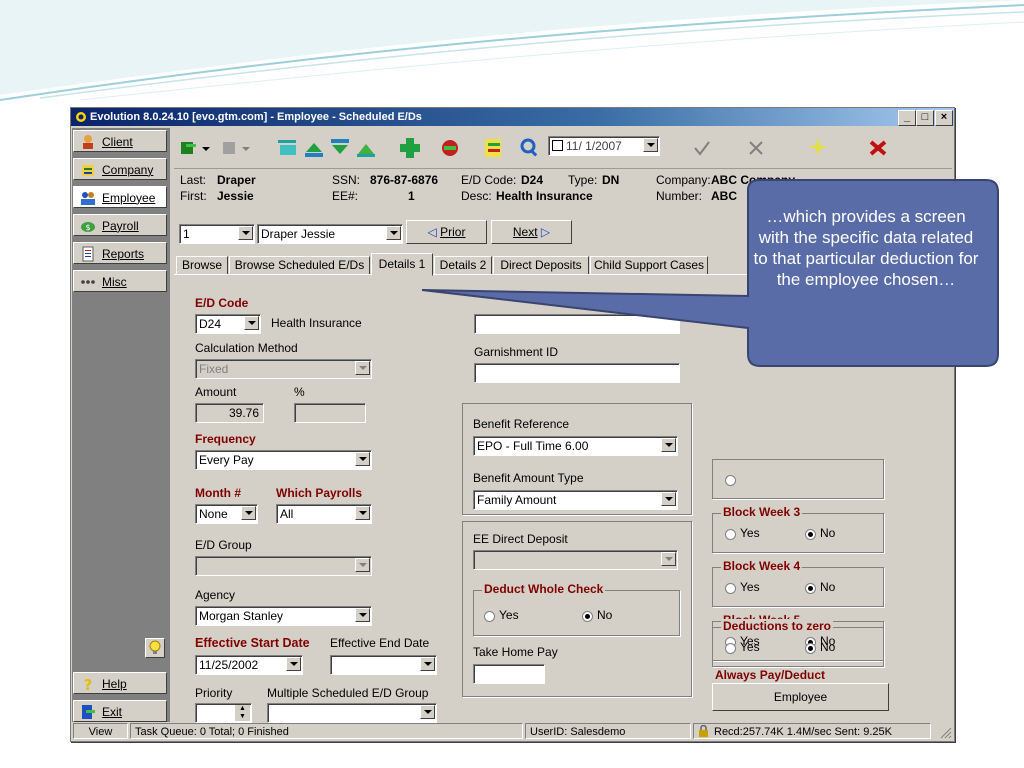 This screenshot has height=768, width=1024. What do you see at coordinates (703, 731) in the screenshot?
I see `lock-icon` at bounding box center [703, 731].